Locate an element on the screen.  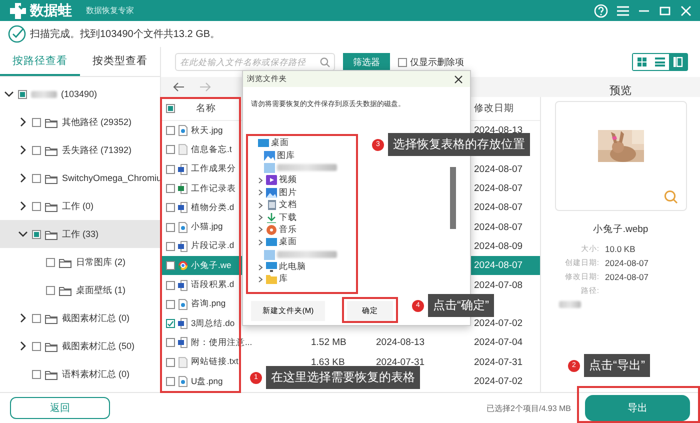
item-label: 工作 (33) is located at coordinates (80, 234).